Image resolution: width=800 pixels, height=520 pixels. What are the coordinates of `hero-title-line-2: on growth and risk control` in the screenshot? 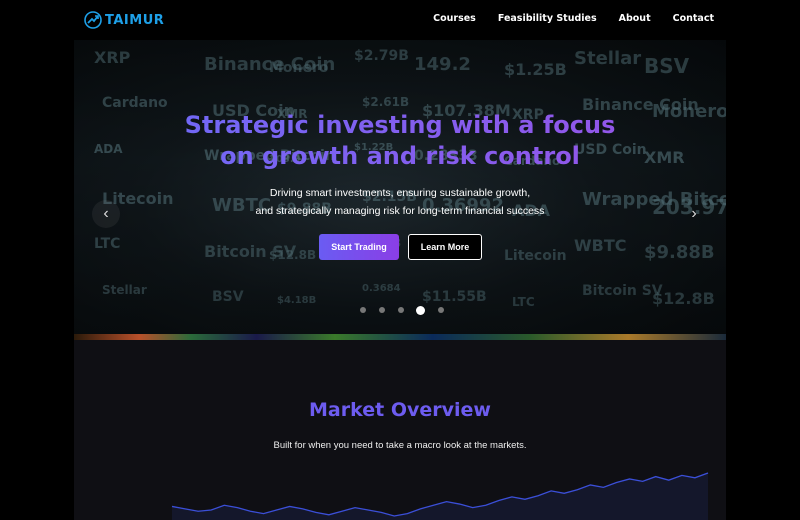 It's located at (400, 156).